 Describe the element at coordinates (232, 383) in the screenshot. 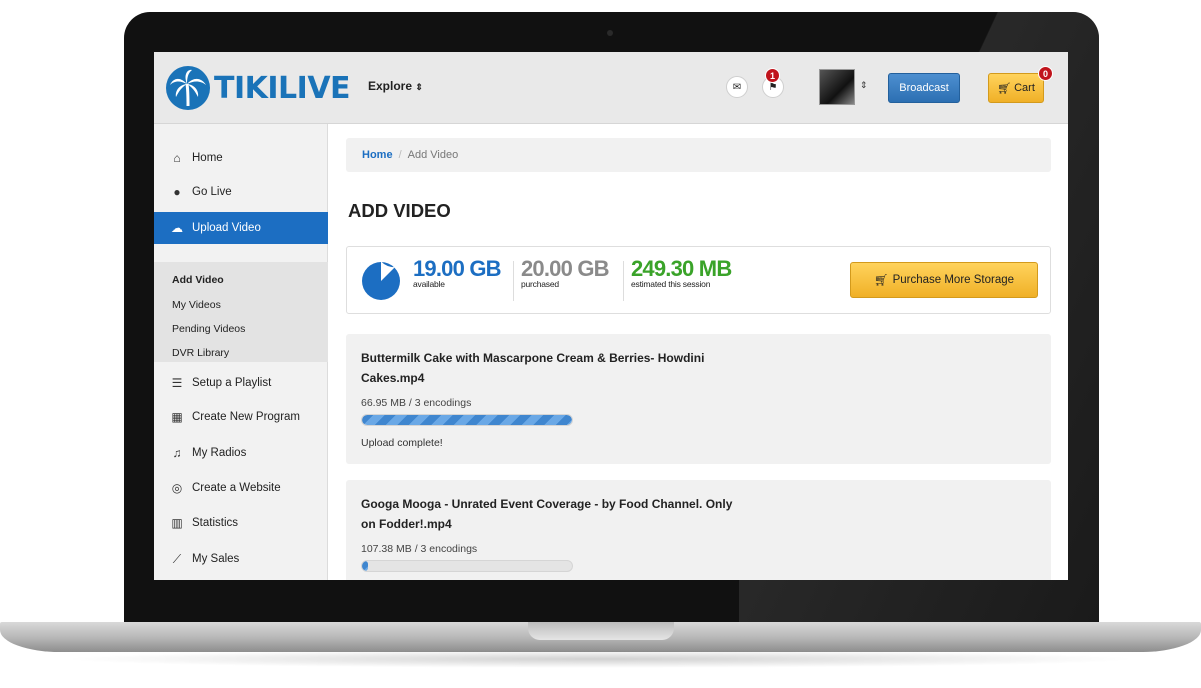

I see `sidebar-item-label: Setup a Playlist` at that location.